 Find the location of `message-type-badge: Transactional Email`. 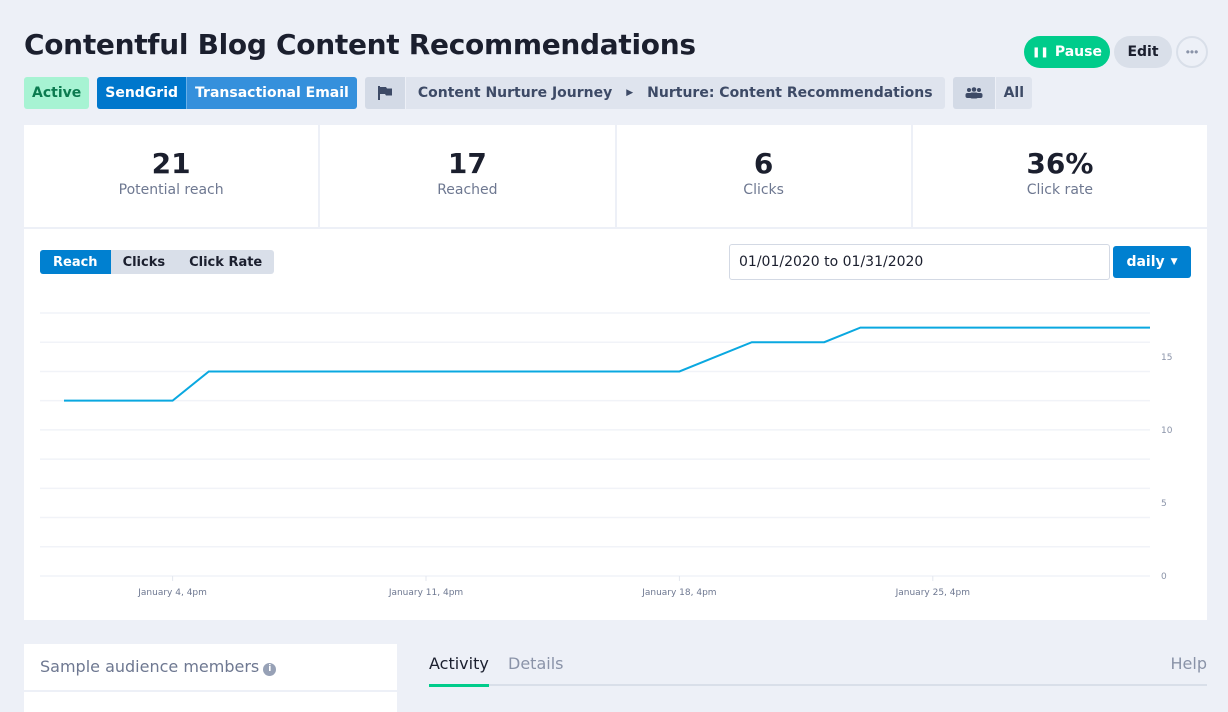

message-type-badge: Transactional Email is located at coordinates (271, 93).